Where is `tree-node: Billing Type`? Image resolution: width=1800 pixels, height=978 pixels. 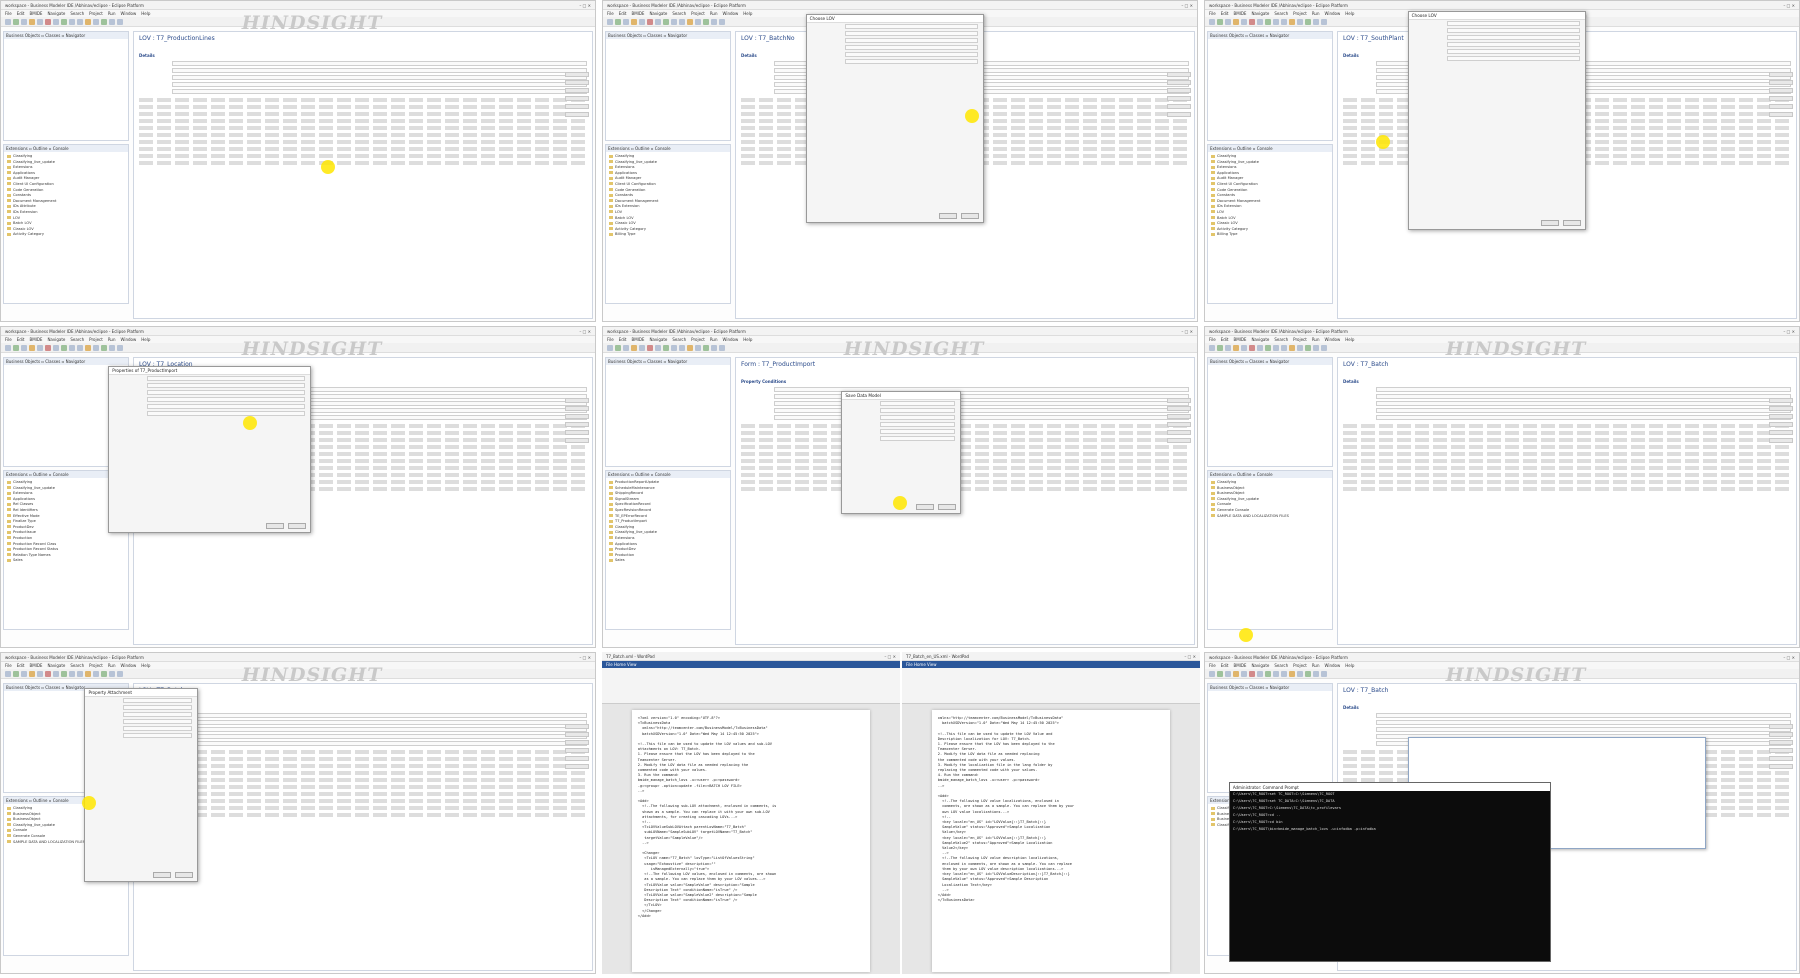
tree-node: Billing Type is located at coordinates (668, 235).